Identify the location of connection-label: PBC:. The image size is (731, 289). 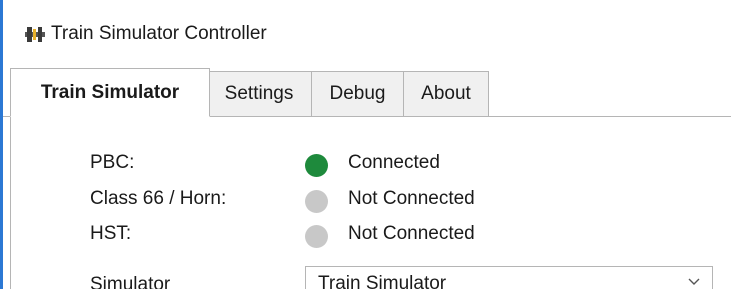
(112, 162).